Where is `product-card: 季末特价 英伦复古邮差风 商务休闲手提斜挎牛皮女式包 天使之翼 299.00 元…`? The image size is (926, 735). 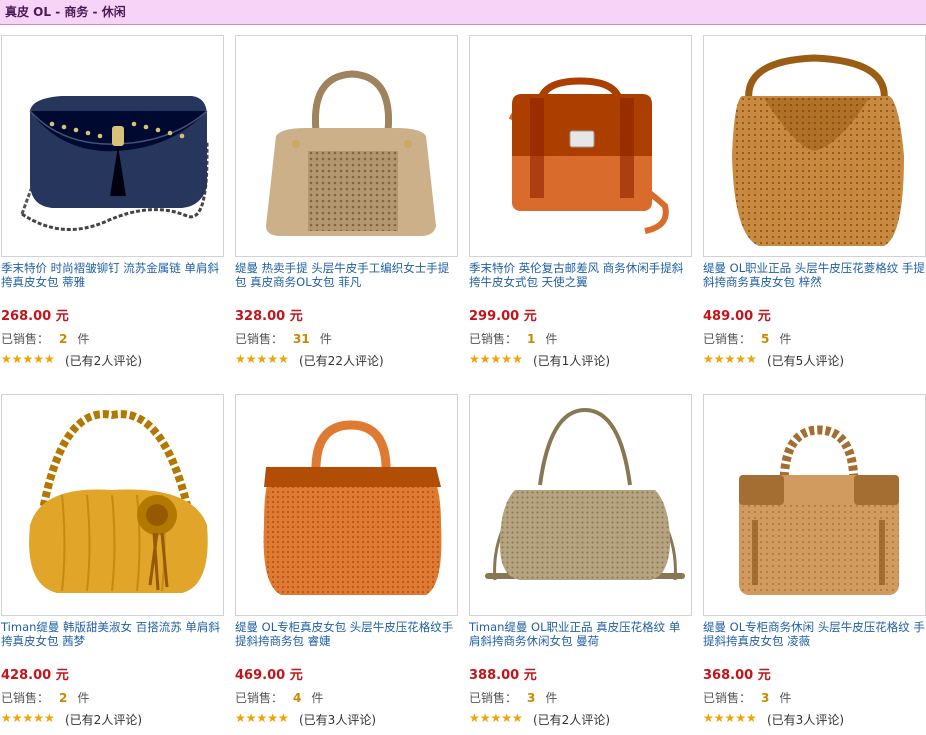
product-card: 季末特价 英伦复古邮差风 商务休闲手提斜挎牛皮女式包 天使之翼 299.00 元… is located at coordinates (580, 205).